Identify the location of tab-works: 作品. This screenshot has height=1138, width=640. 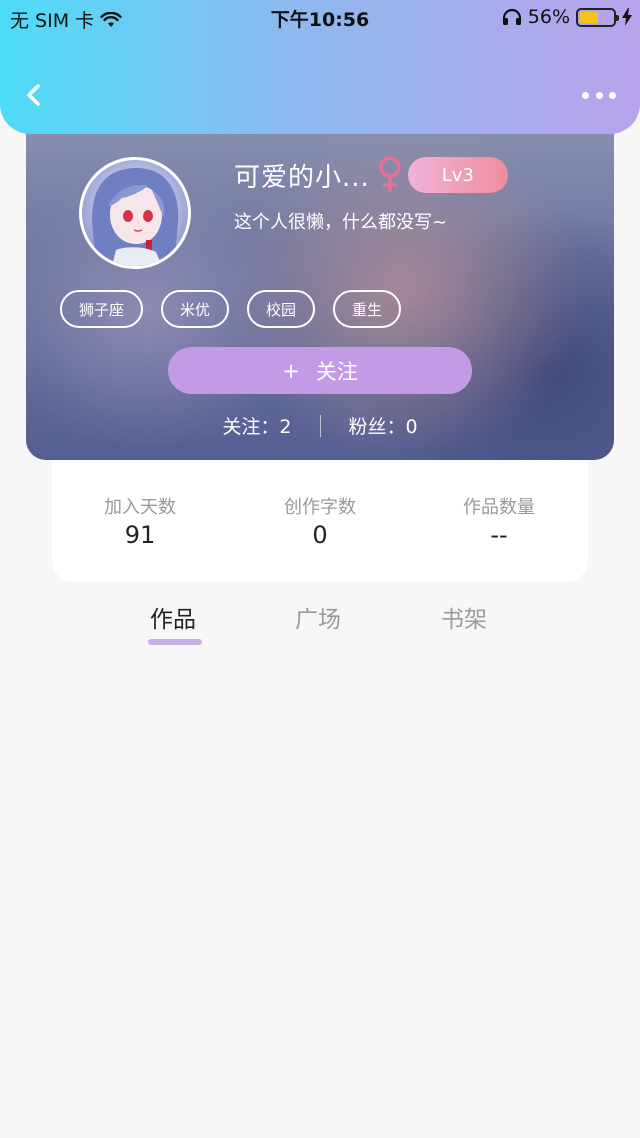
(173, 617).